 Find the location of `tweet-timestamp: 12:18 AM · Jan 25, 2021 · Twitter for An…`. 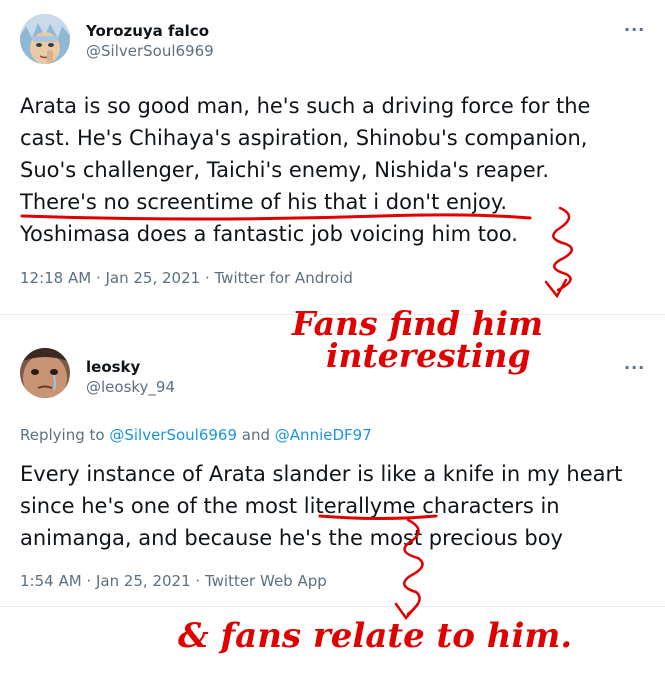

tweet-timestamp: 12:18 AM · Jan 25, 2021 · Twitter for An… is located at coordinates (186, 278).